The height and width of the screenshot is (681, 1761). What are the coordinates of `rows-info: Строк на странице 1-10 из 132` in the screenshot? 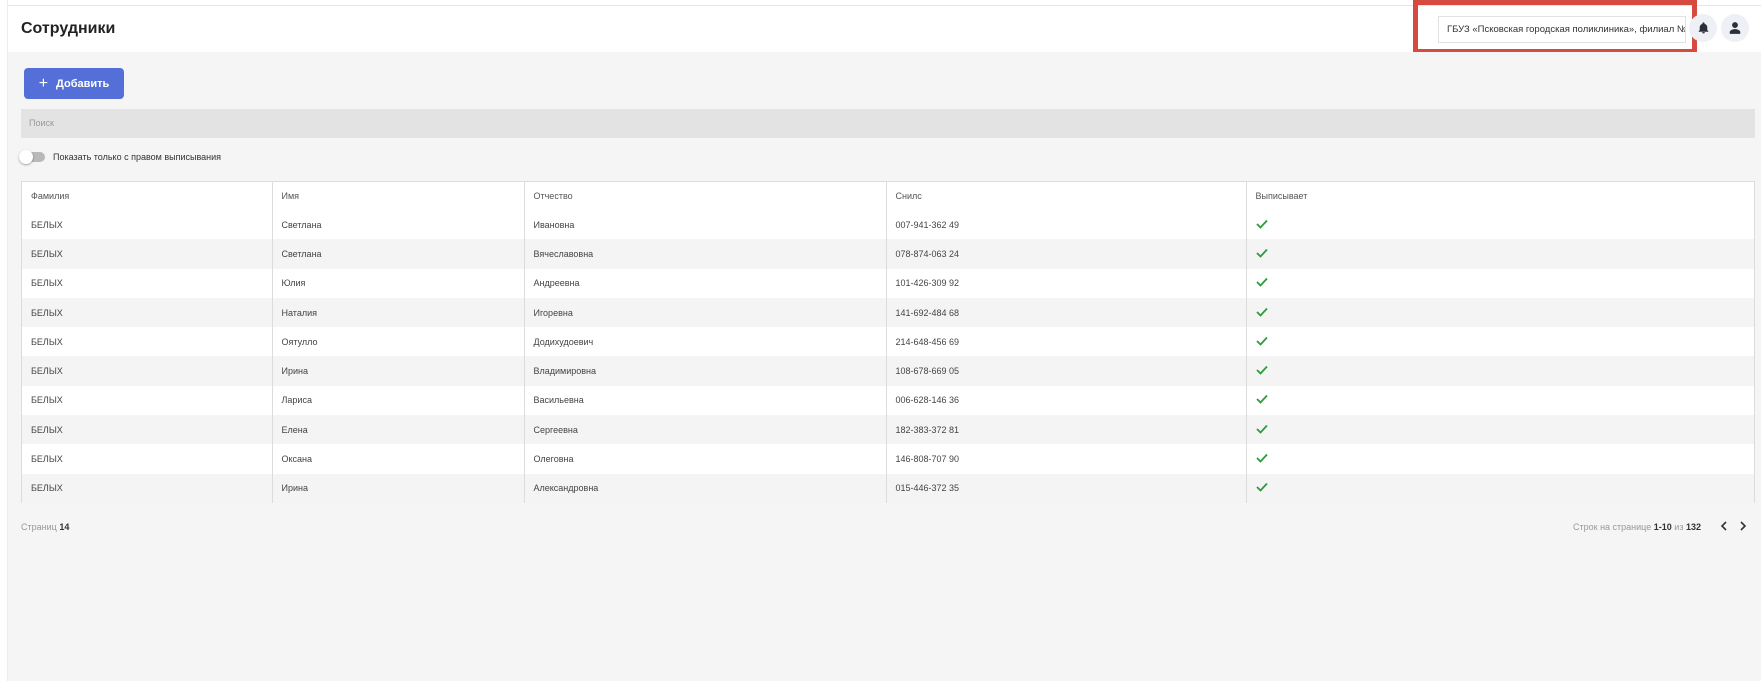 It's located at (1637, 527).